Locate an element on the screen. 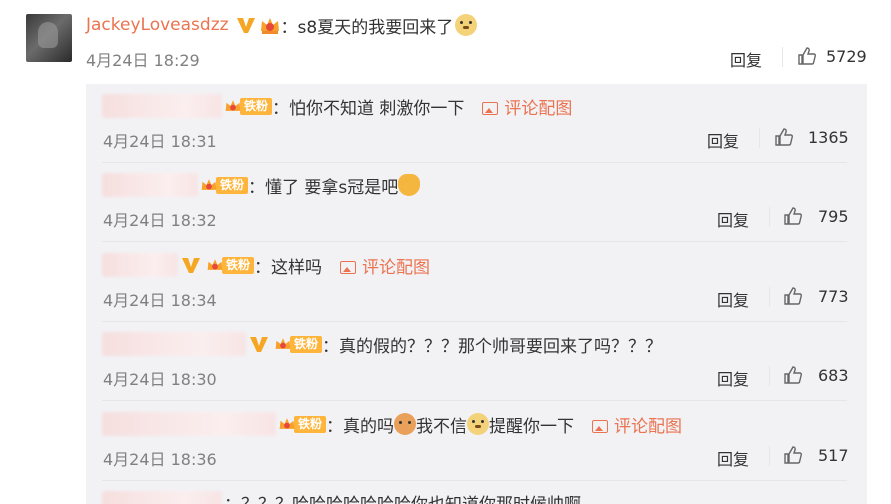 The image size is (891, 504). reply-text: 这样吗 is located at coordinates (297, 267).